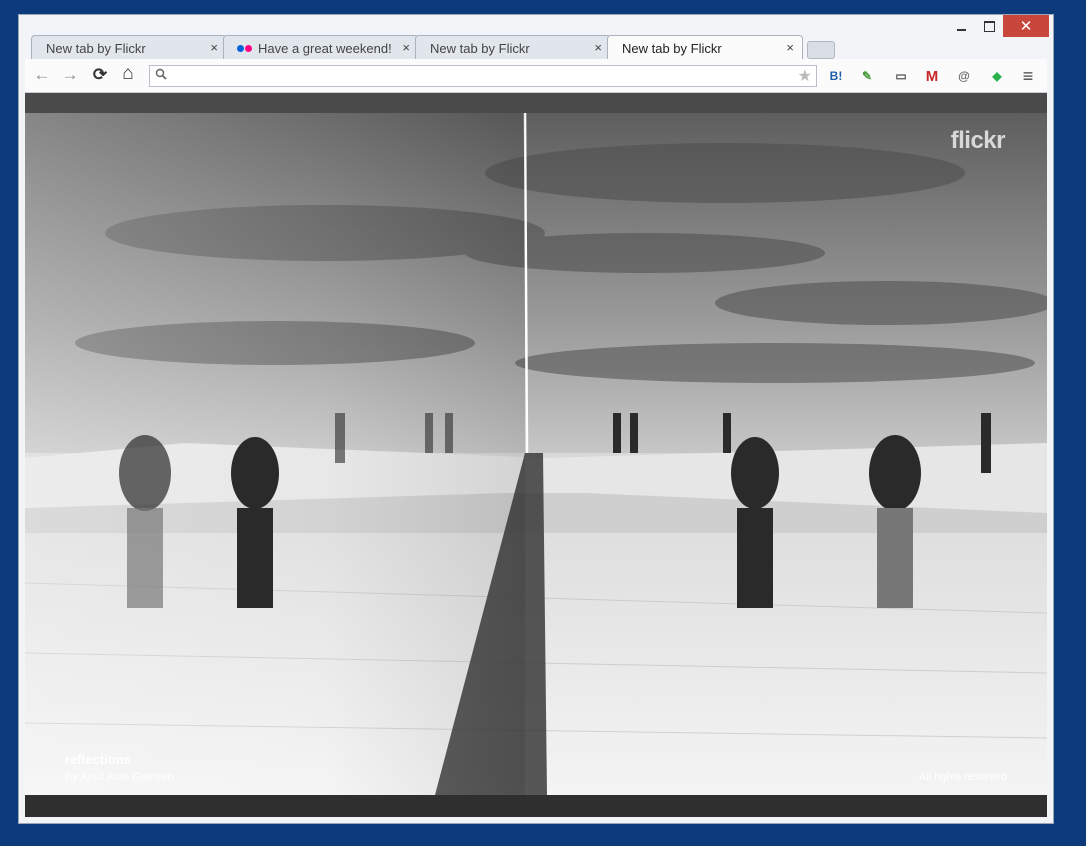 Image resolution: width=1086 pixels, height=846 pixels. I want to click on tab-flickr-1: New tab by Flickr ×, so click(129, 47).